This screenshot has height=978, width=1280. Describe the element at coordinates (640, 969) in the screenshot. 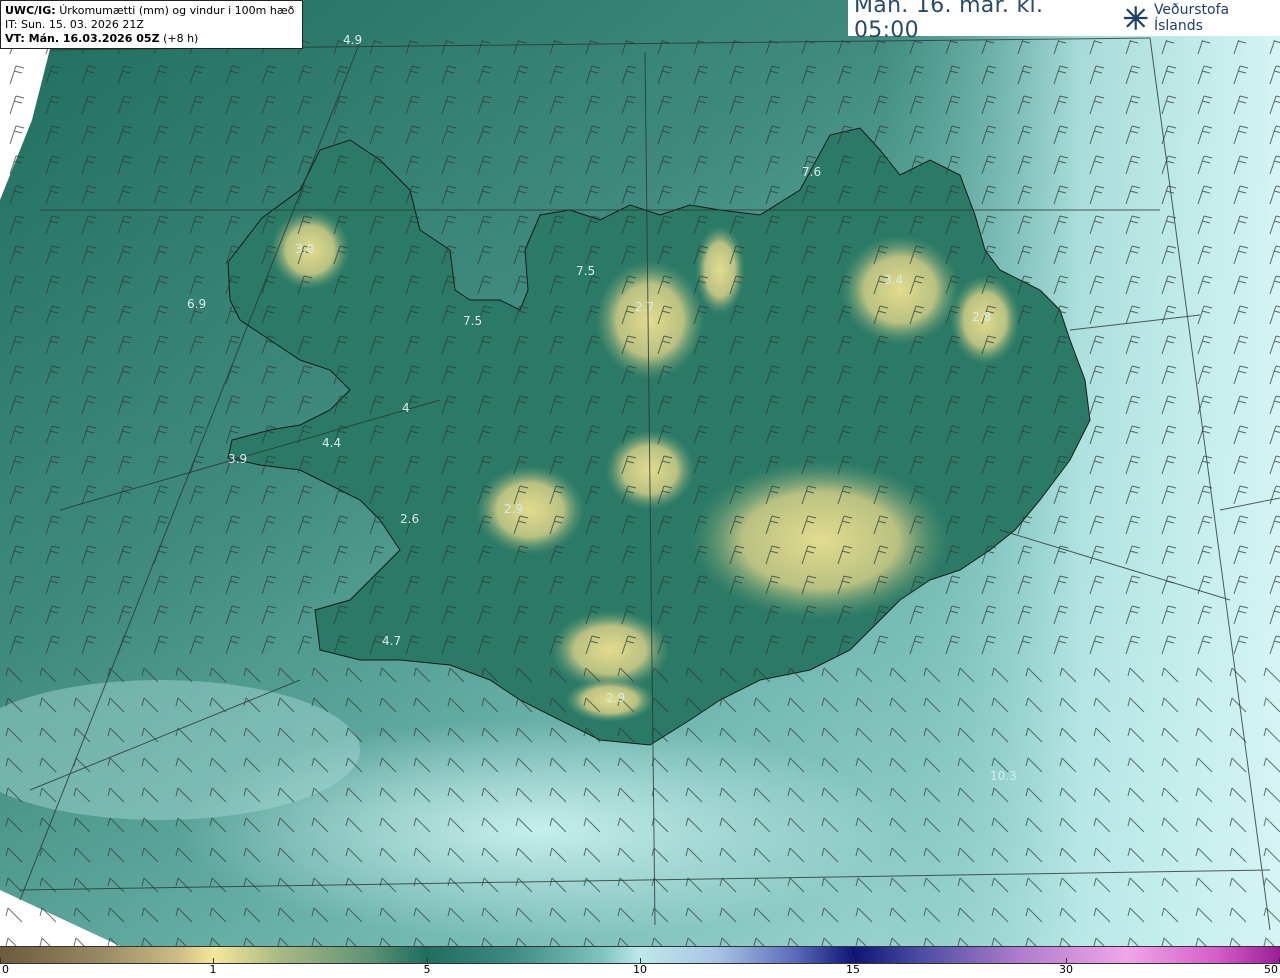

I see `colorbar-tick-label: 10` at that location.